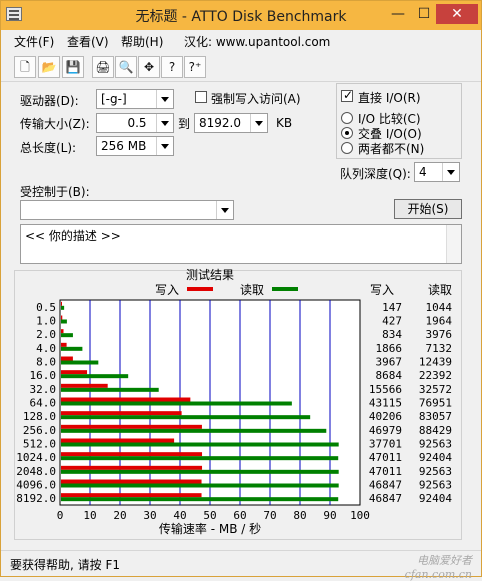 The height and width of the screenshot is (581, 482). Describe the element at coordinates (435, 375) in the screenshot. I see `read-value-label: 22392` at that location.